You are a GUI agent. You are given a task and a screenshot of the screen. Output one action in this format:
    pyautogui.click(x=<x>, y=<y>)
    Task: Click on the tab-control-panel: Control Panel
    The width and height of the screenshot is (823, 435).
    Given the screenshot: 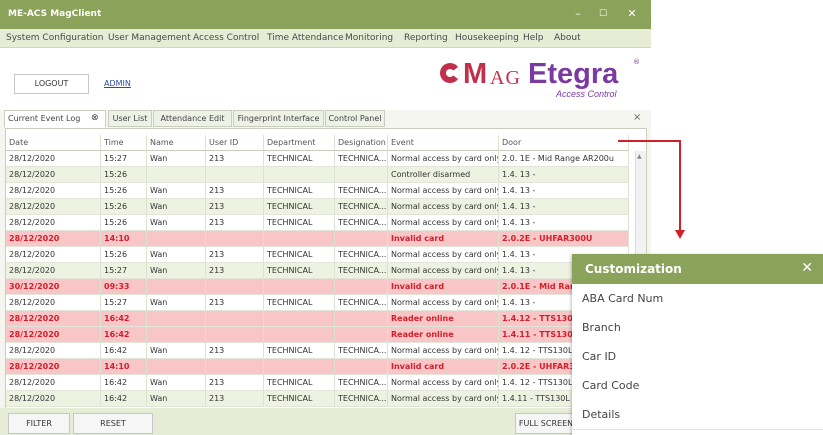 What is the action you would take?
    pyautogui.click(x=355, y=118)
    